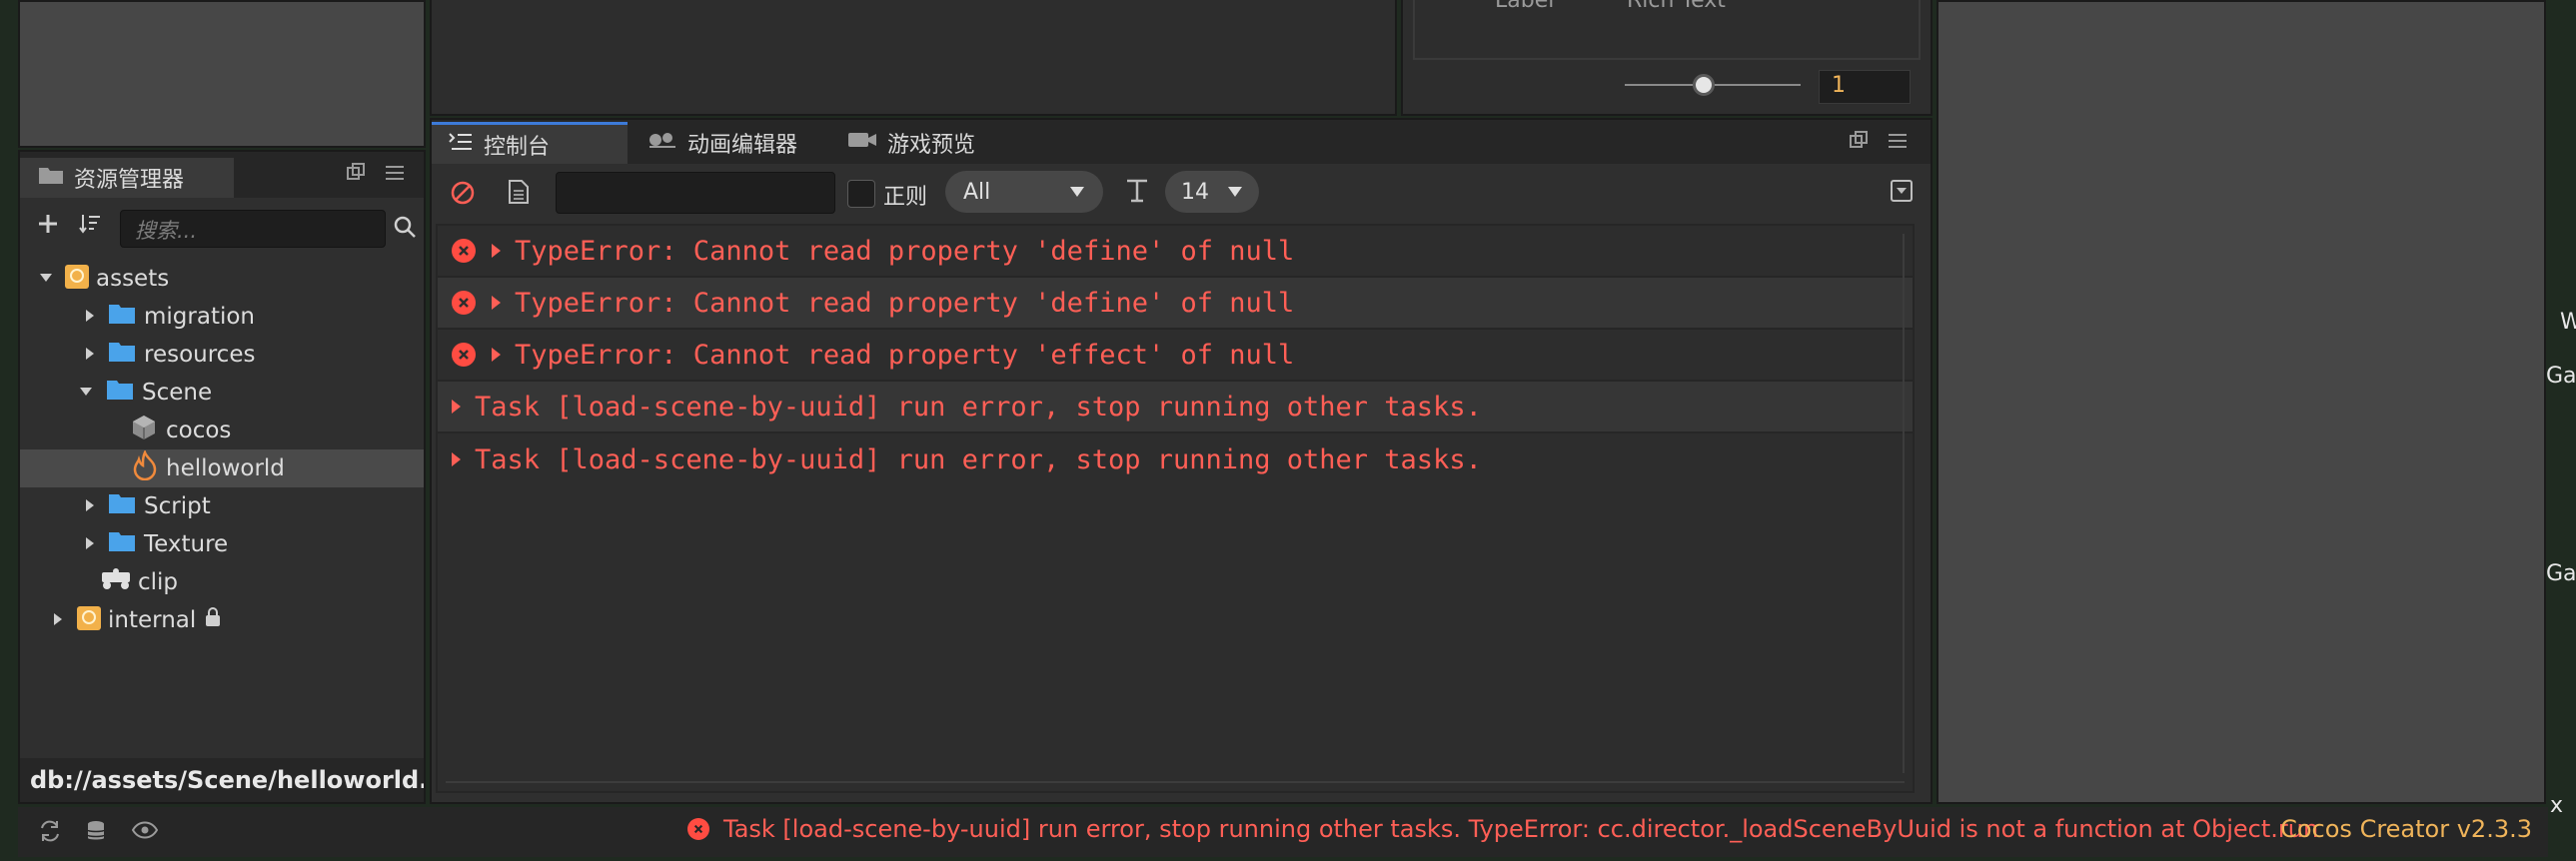 Image resolution: width=2576 pixels, height=861 pixels. I want to click on console-tab-tools, so click(1879, 143).